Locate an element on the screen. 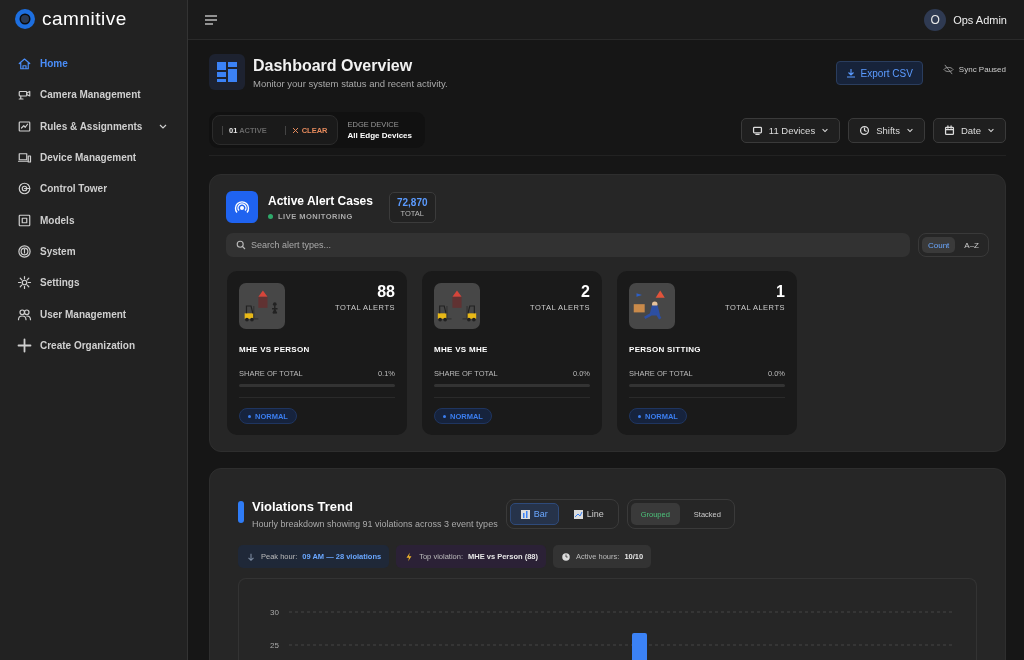 The height and width of the screenshot is (660, 1024). broadcast-icon is located at coordinates (242, 207).